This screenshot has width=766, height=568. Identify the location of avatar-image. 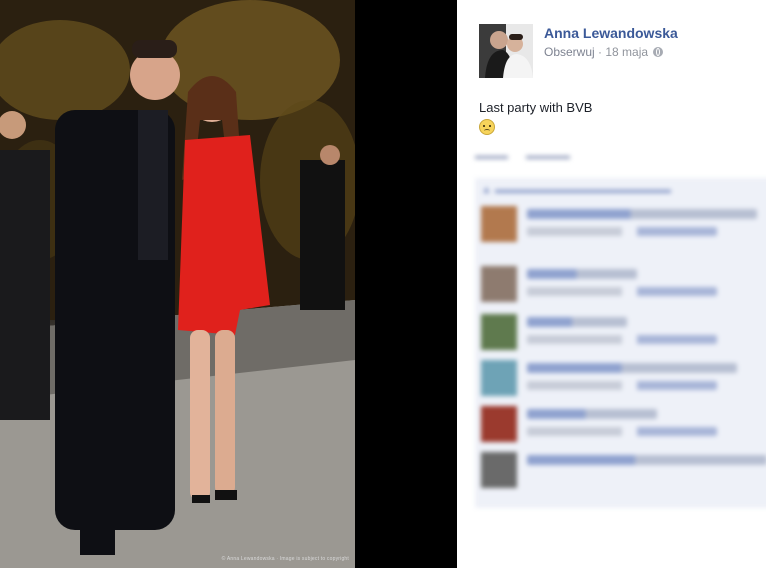
(506, 51).